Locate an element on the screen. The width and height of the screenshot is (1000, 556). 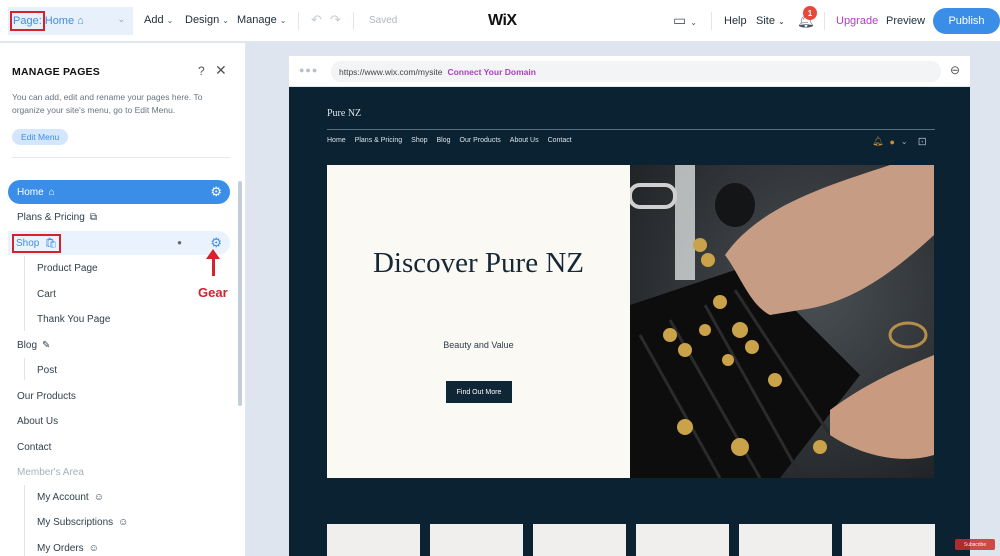
page-item-plans-pricing: Plans & Pricing ⧉ is located at coordinates (119, 217).